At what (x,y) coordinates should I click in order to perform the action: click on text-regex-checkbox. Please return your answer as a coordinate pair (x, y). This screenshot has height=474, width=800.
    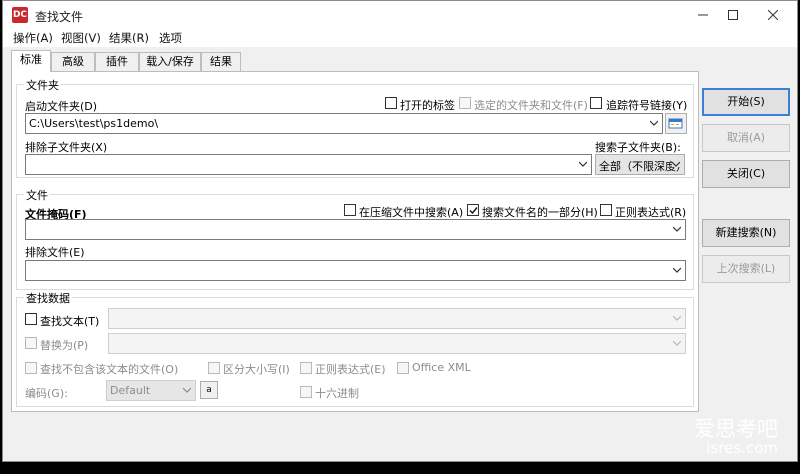
    Looking at the image, I should click on (306, 368).